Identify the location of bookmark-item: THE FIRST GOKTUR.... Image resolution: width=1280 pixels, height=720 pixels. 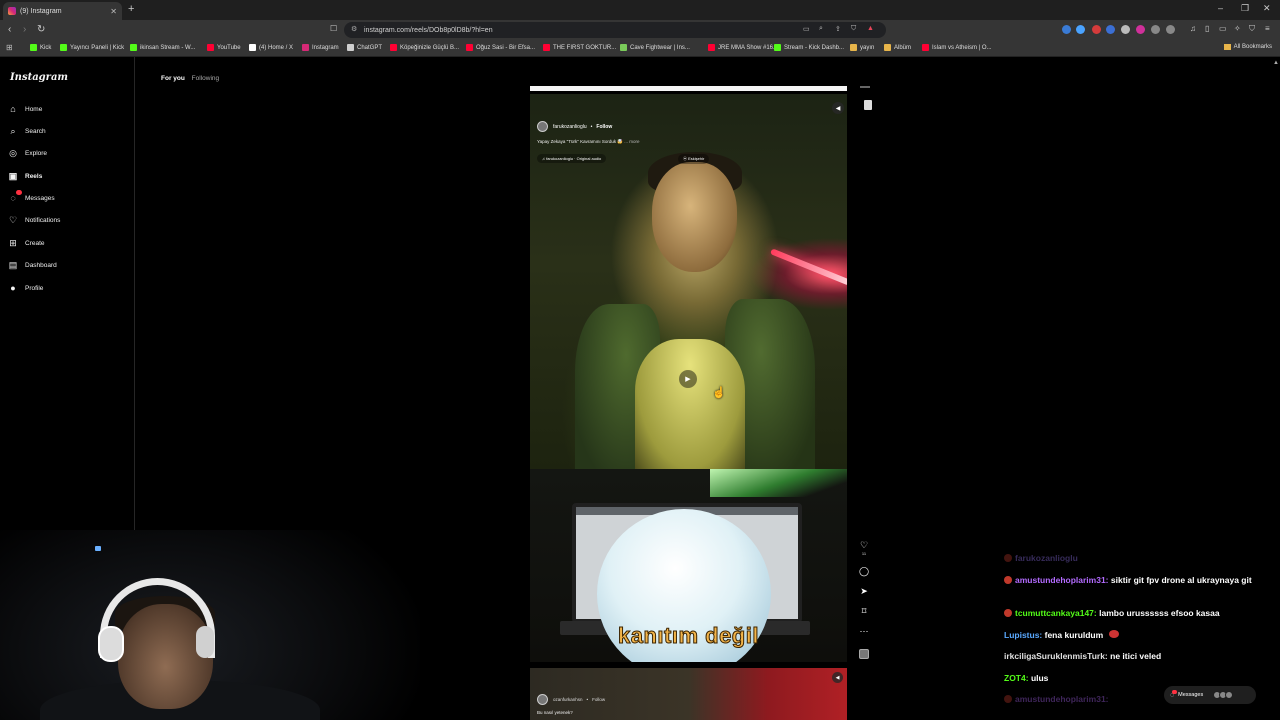
(579, 47).